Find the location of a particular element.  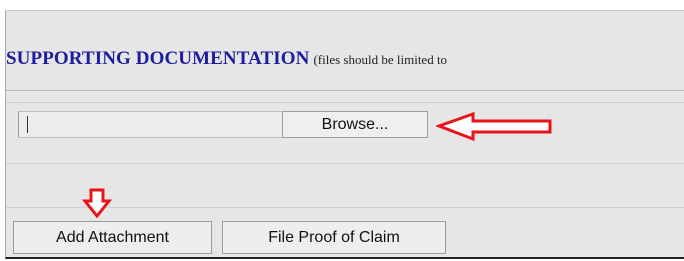

file-proof-of-claim-button: File Proof of Claim is located at coordinates (334, 237).